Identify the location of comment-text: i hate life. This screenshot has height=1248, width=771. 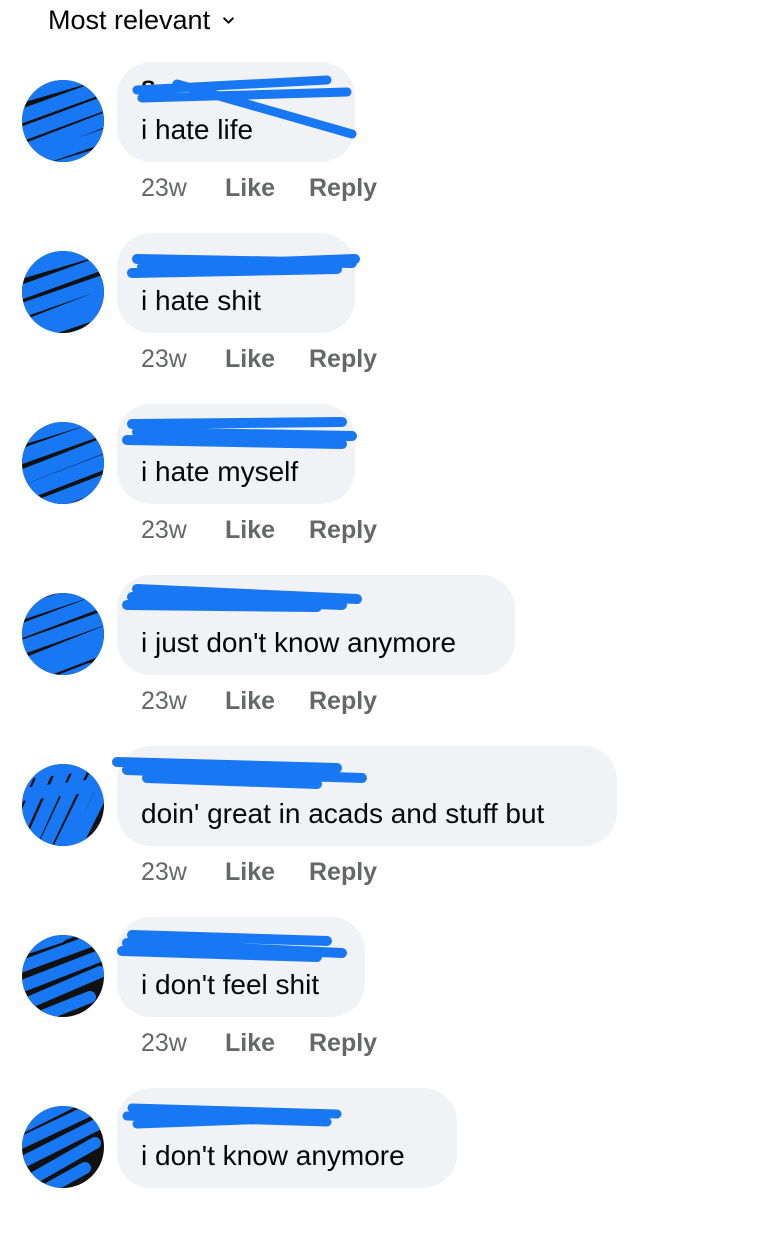
(197, 129).